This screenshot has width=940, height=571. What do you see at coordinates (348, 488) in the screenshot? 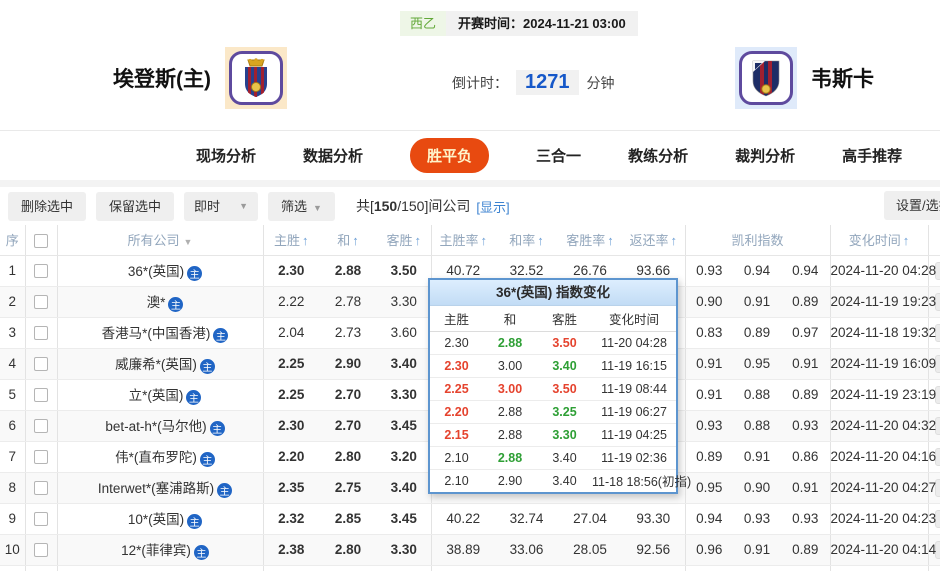
I see `odds-draw: 2.75` at bounding box center [348, 488].